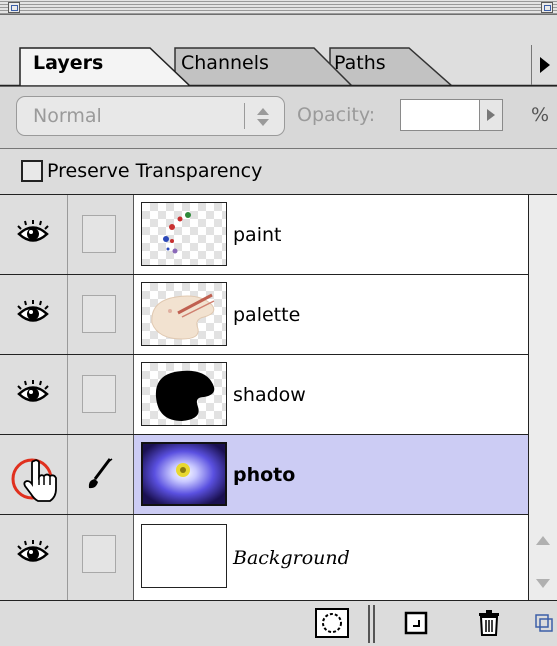  I want to click on palette-thumbnail, so click(184, 314).